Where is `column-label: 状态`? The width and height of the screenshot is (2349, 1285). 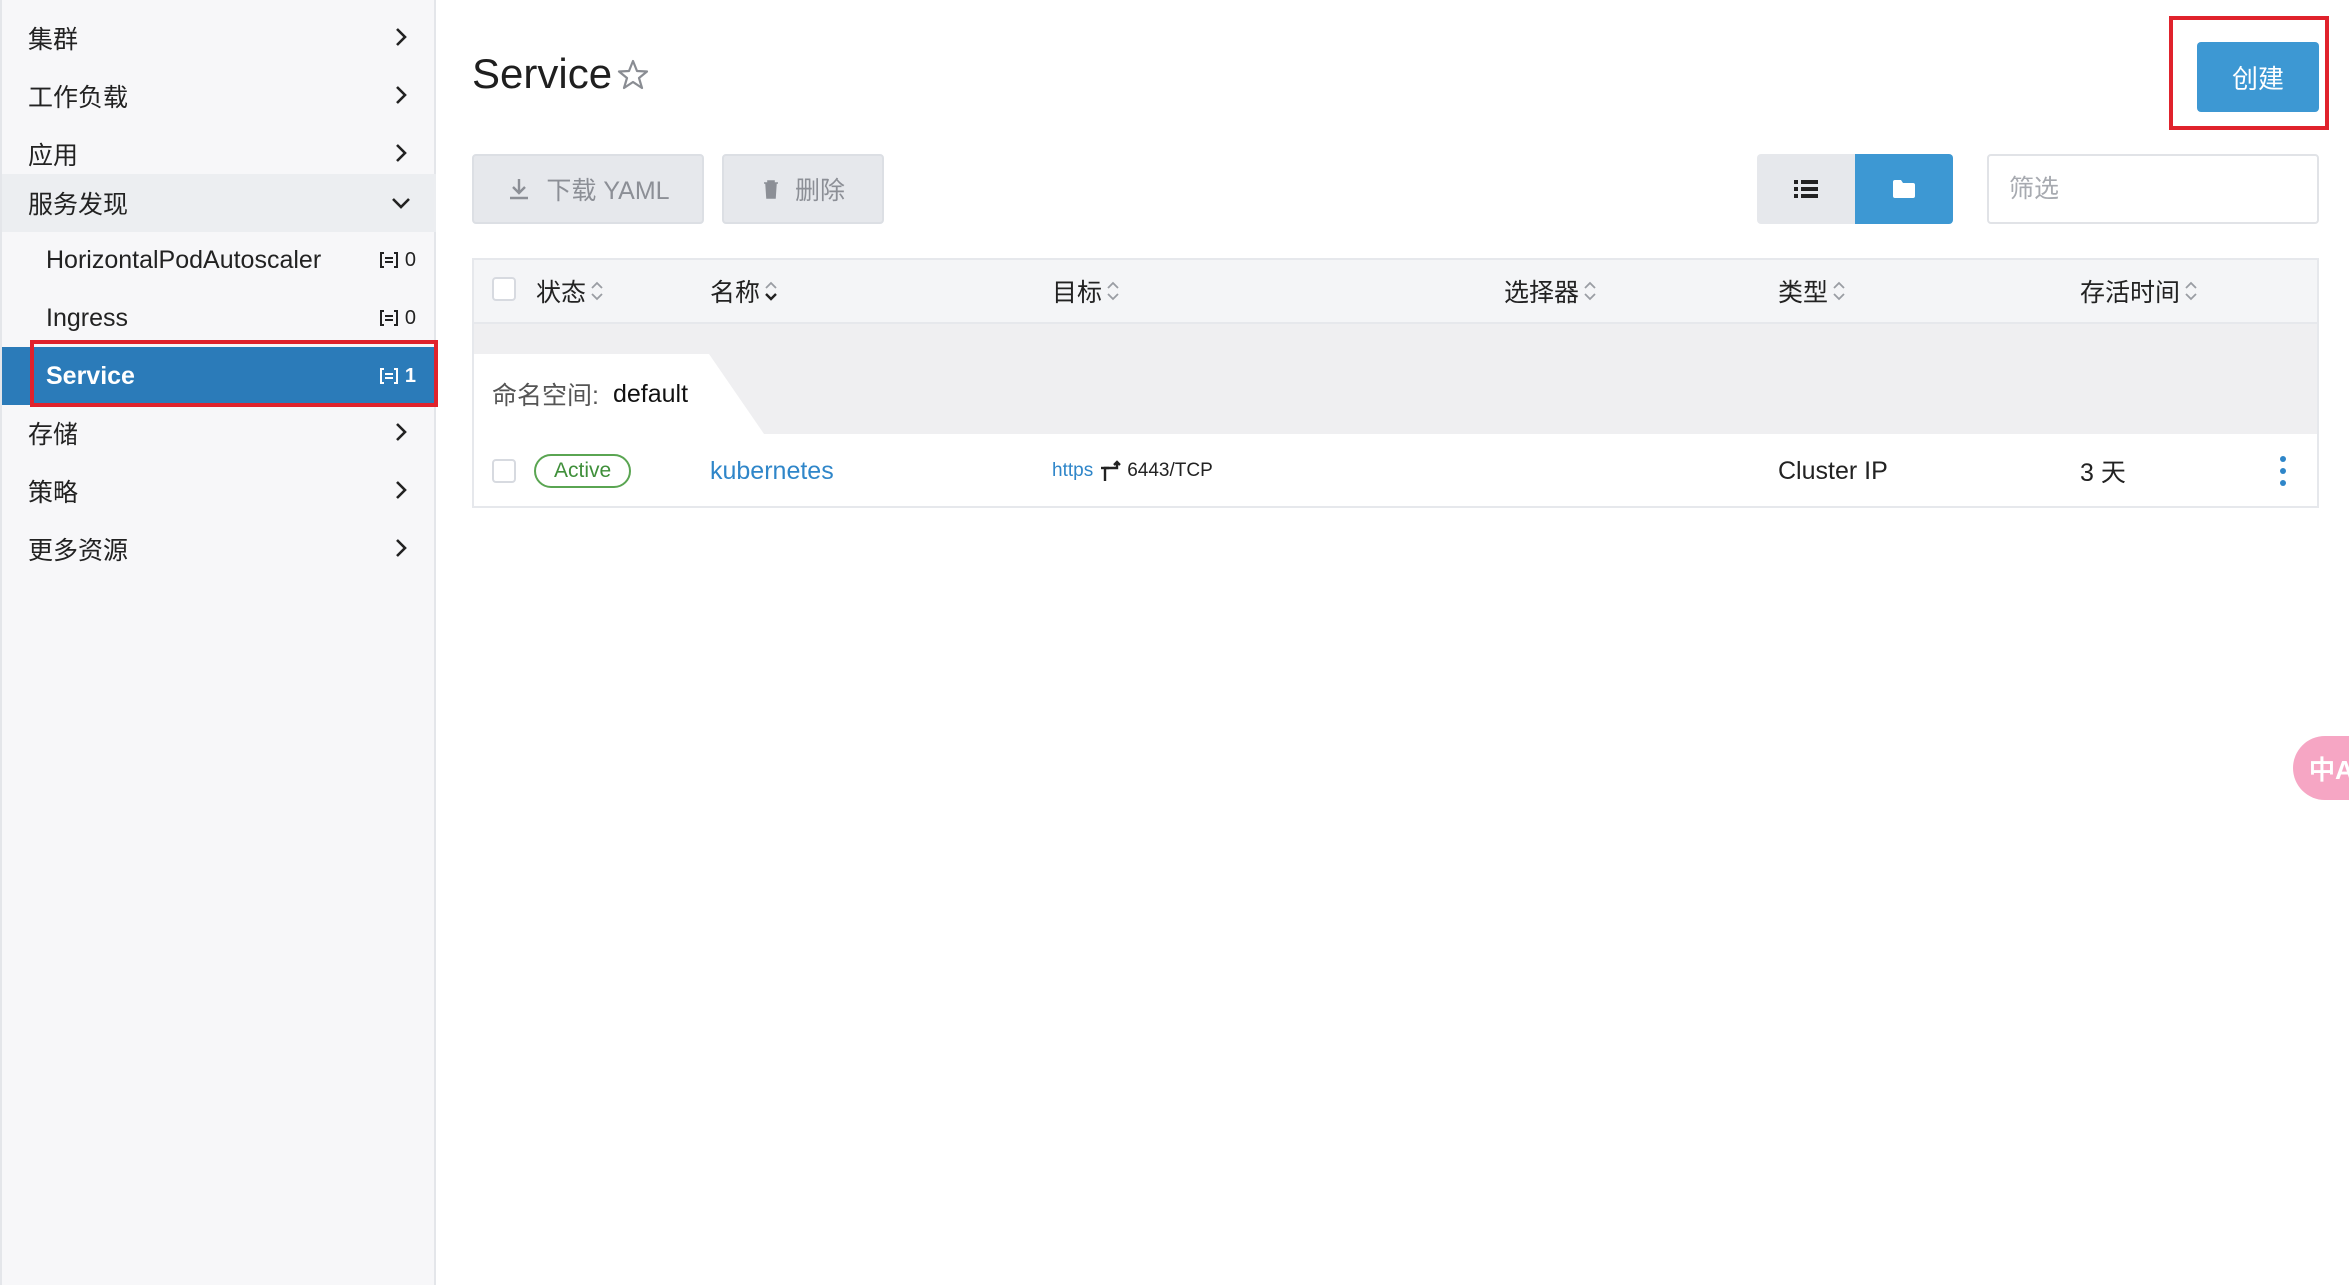
column-label: 状态 is located at coordinates (561, 293).